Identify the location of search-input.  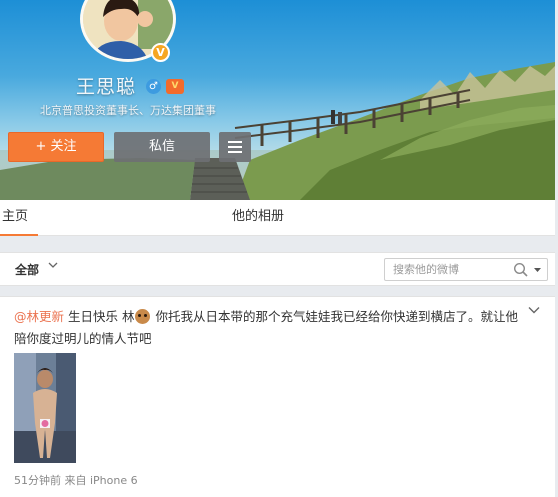
(447, 269).